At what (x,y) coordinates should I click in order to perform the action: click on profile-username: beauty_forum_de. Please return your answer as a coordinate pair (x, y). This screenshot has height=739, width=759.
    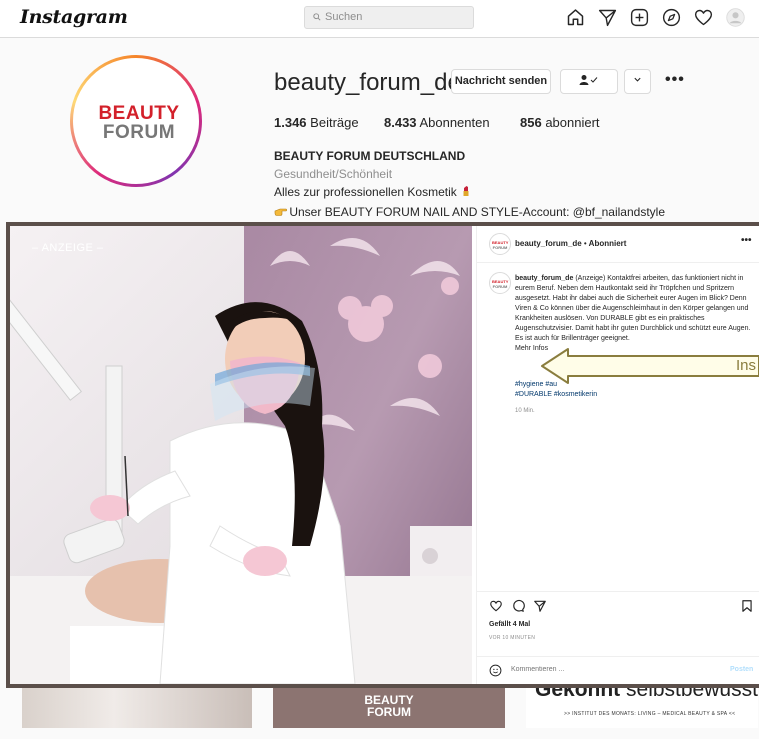
    Looking at the image, I should click on (367, 82).